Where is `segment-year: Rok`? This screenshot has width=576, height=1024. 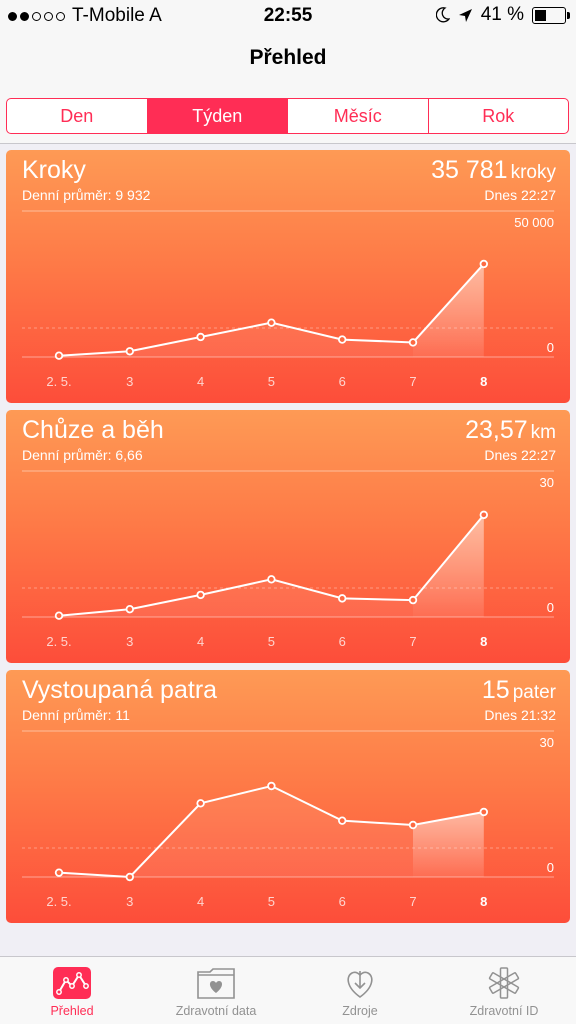 segment-year: Rok is located at coordinates (499, 116).